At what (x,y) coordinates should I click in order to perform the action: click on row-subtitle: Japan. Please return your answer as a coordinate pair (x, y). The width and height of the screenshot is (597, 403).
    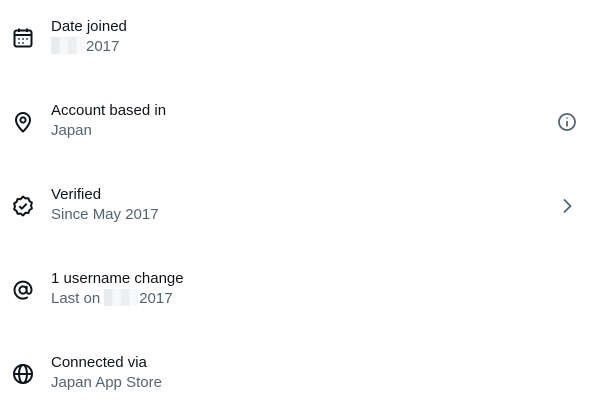
    Looking at the image, I should click on (71, 130).